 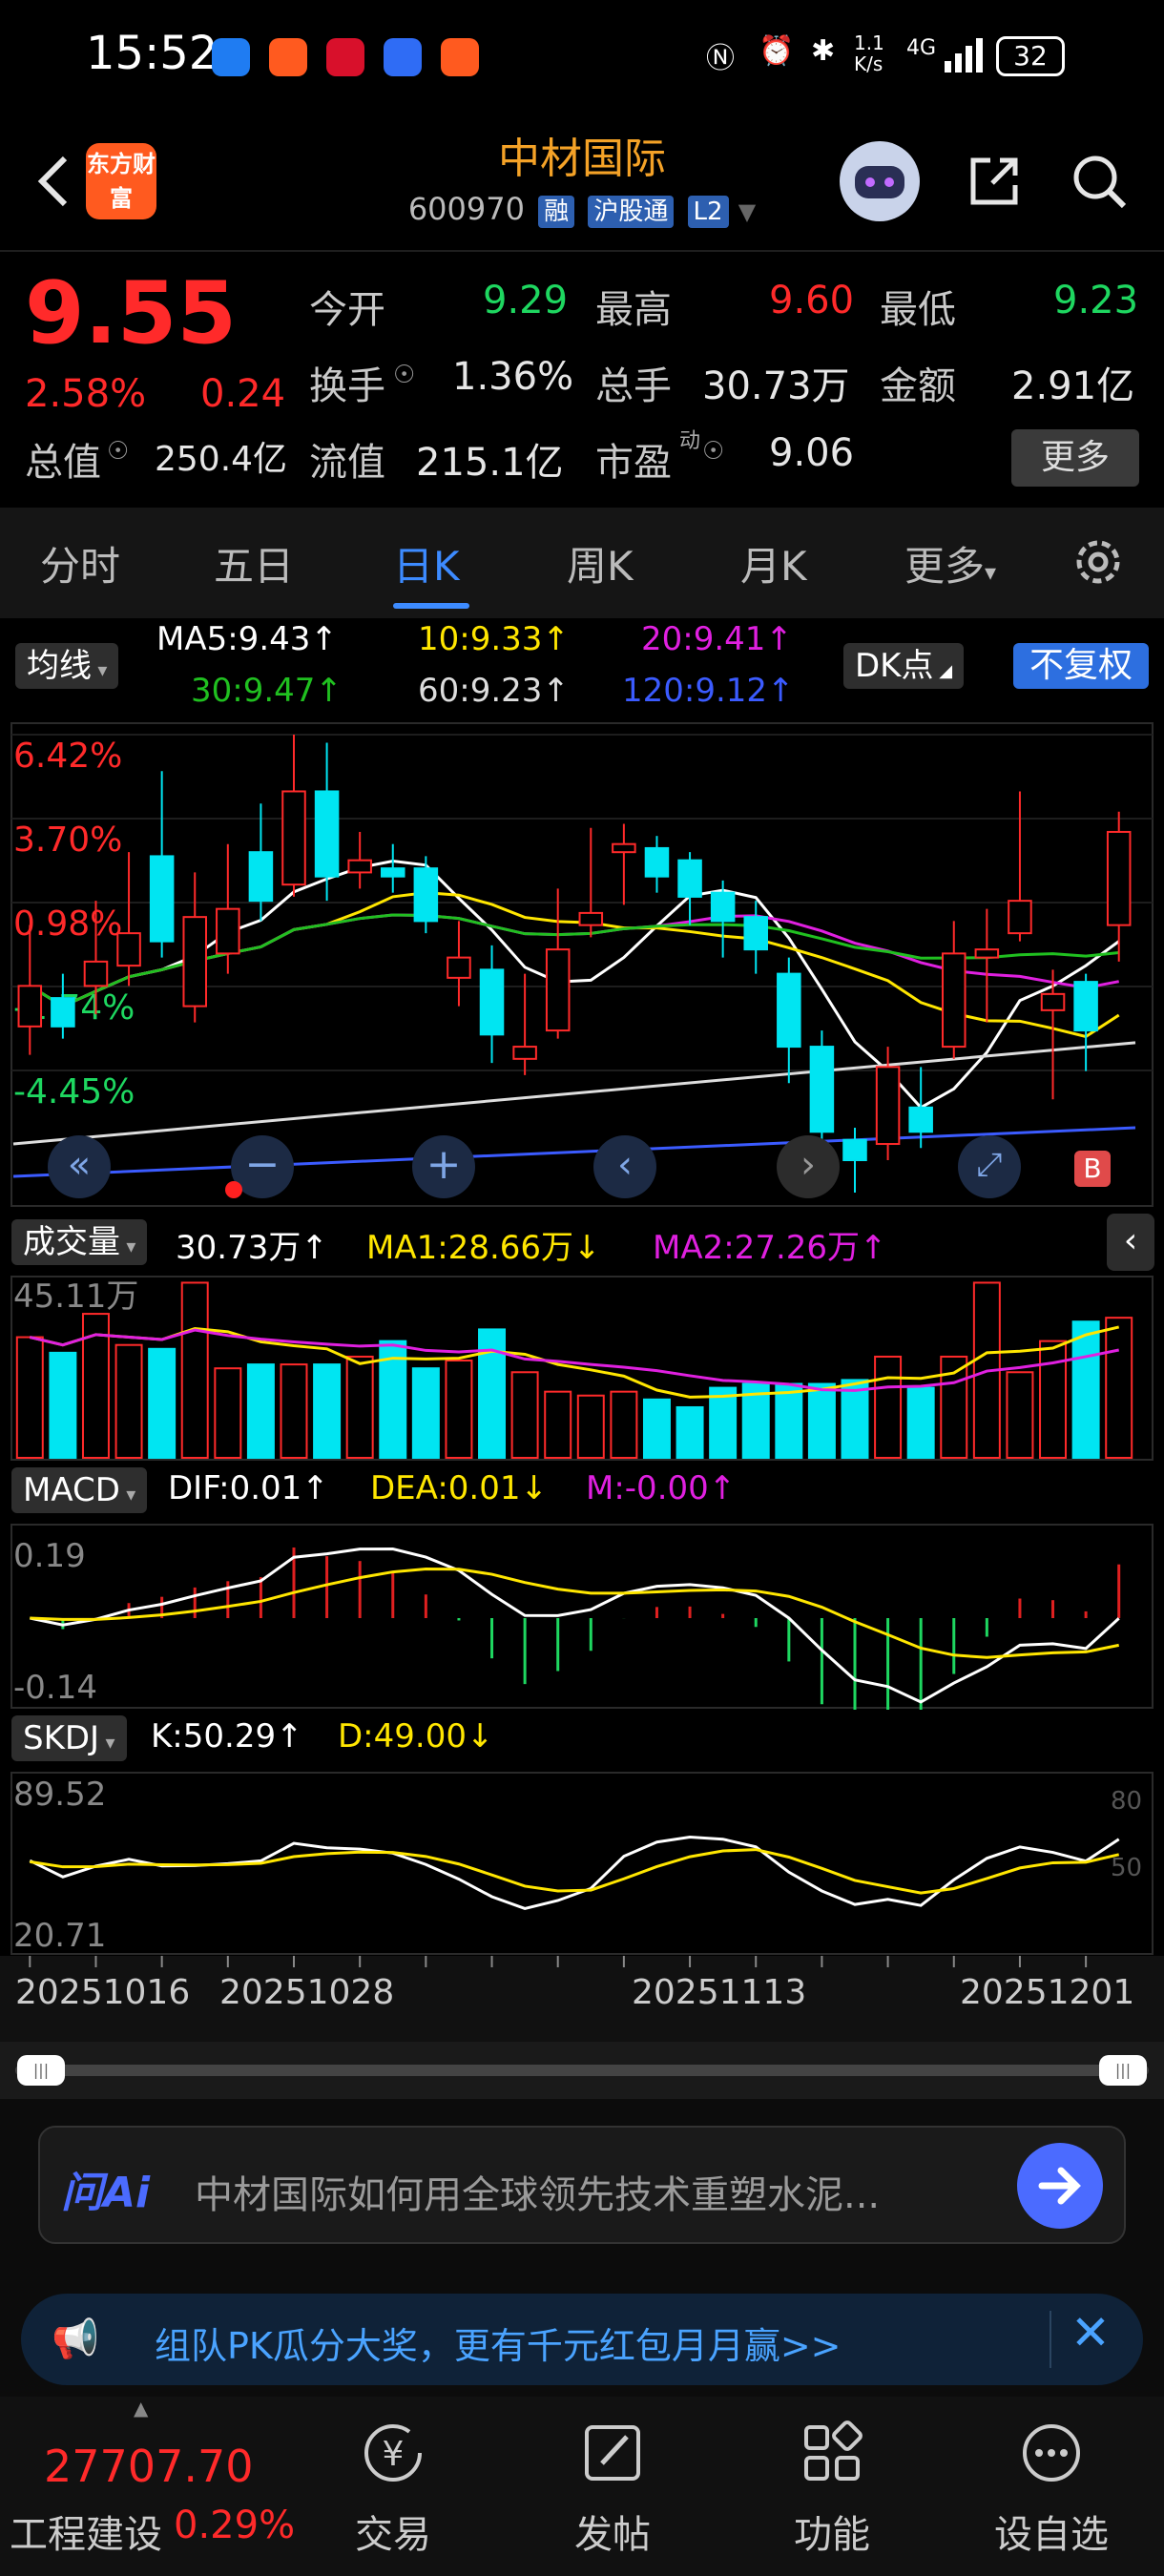 I want to click on x-label-2: 20251028, so click(x=307, y=1992).